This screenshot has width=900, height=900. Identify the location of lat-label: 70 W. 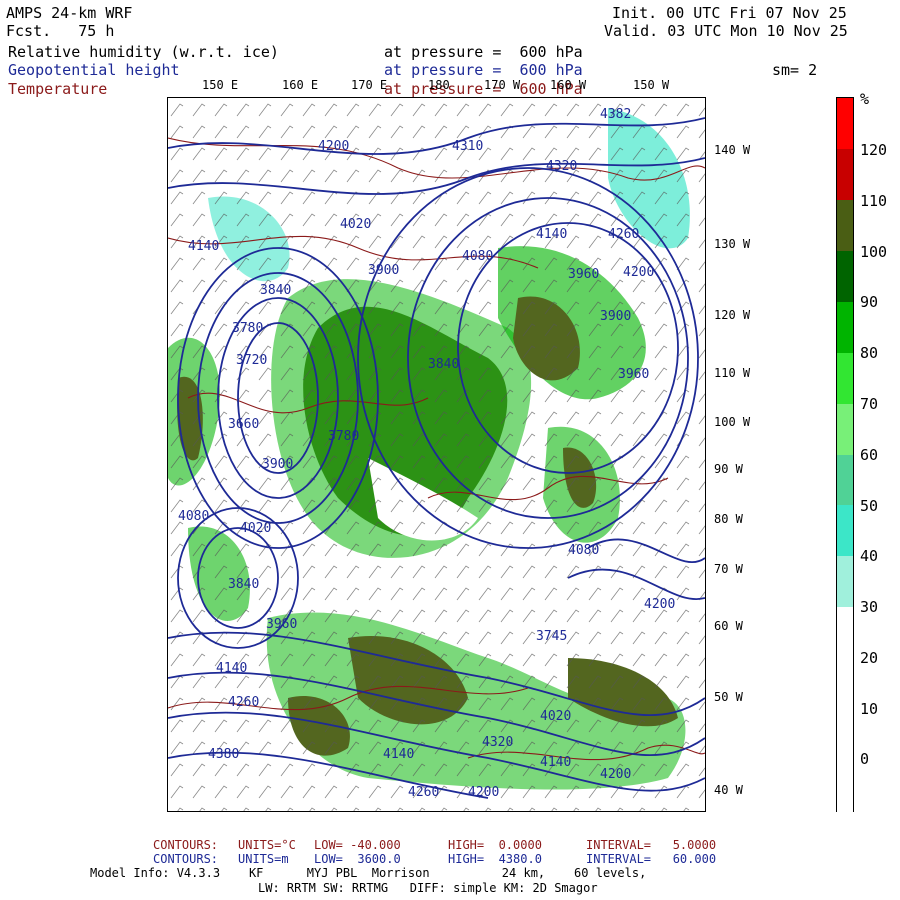
(728, 569).